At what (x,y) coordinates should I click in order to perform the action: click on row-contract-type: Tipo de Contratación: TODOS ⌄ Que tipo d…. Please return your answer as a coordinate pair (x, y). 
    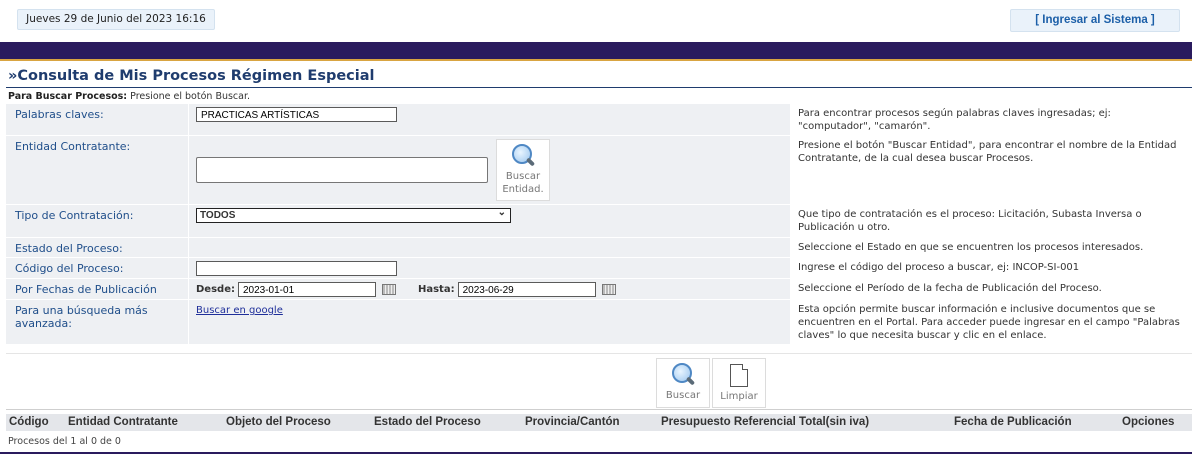
    Looking at the image, I should click on (599, 221).